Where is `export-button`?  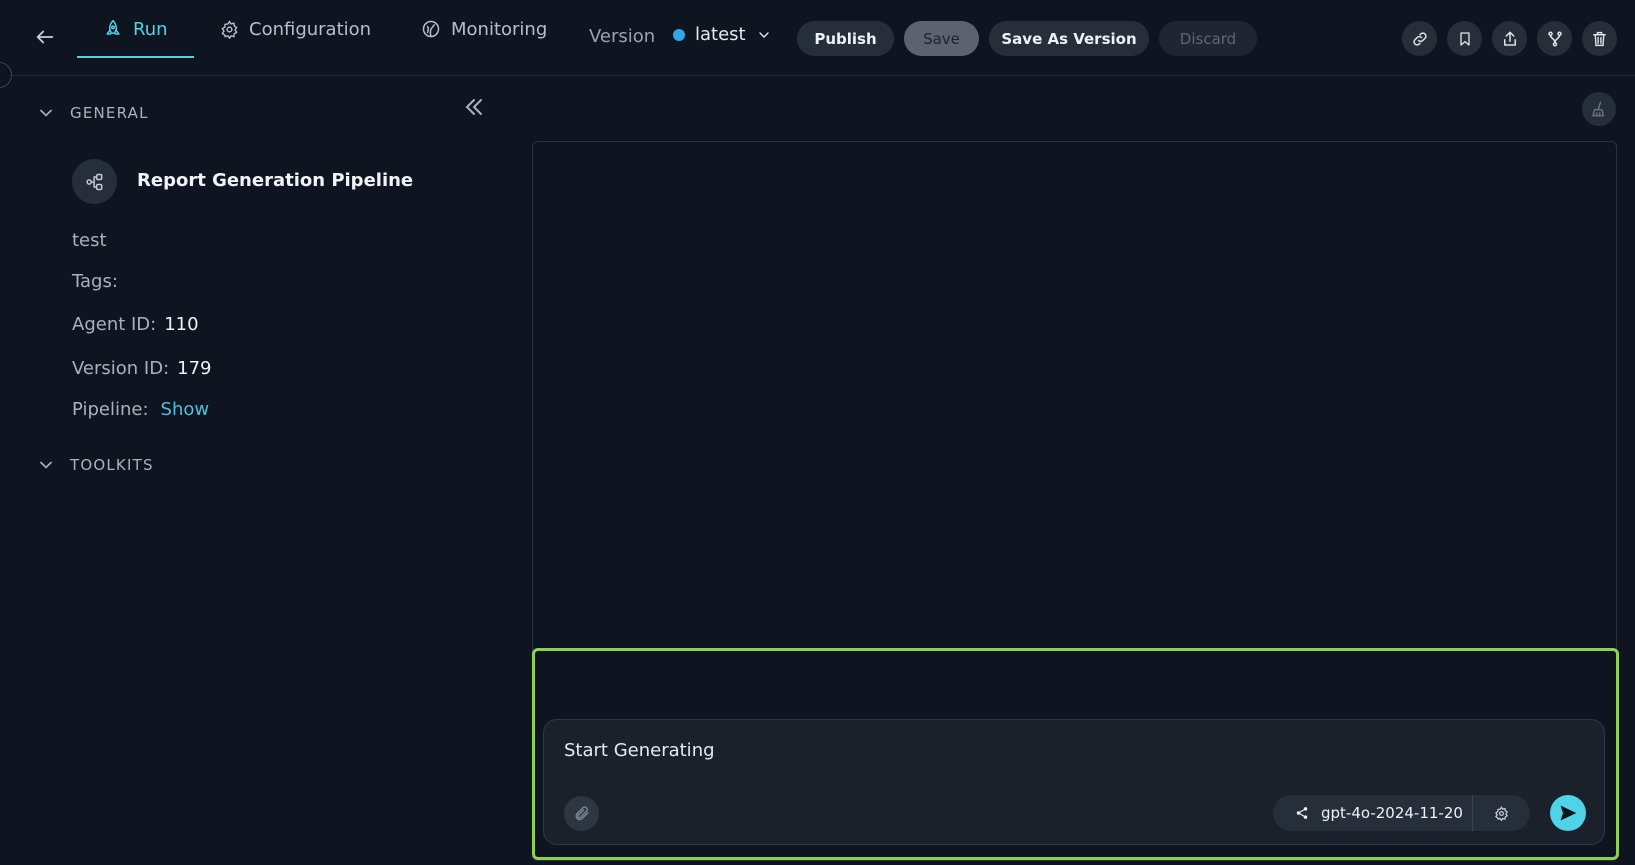
export-button is located at coordinates (1509, 38).